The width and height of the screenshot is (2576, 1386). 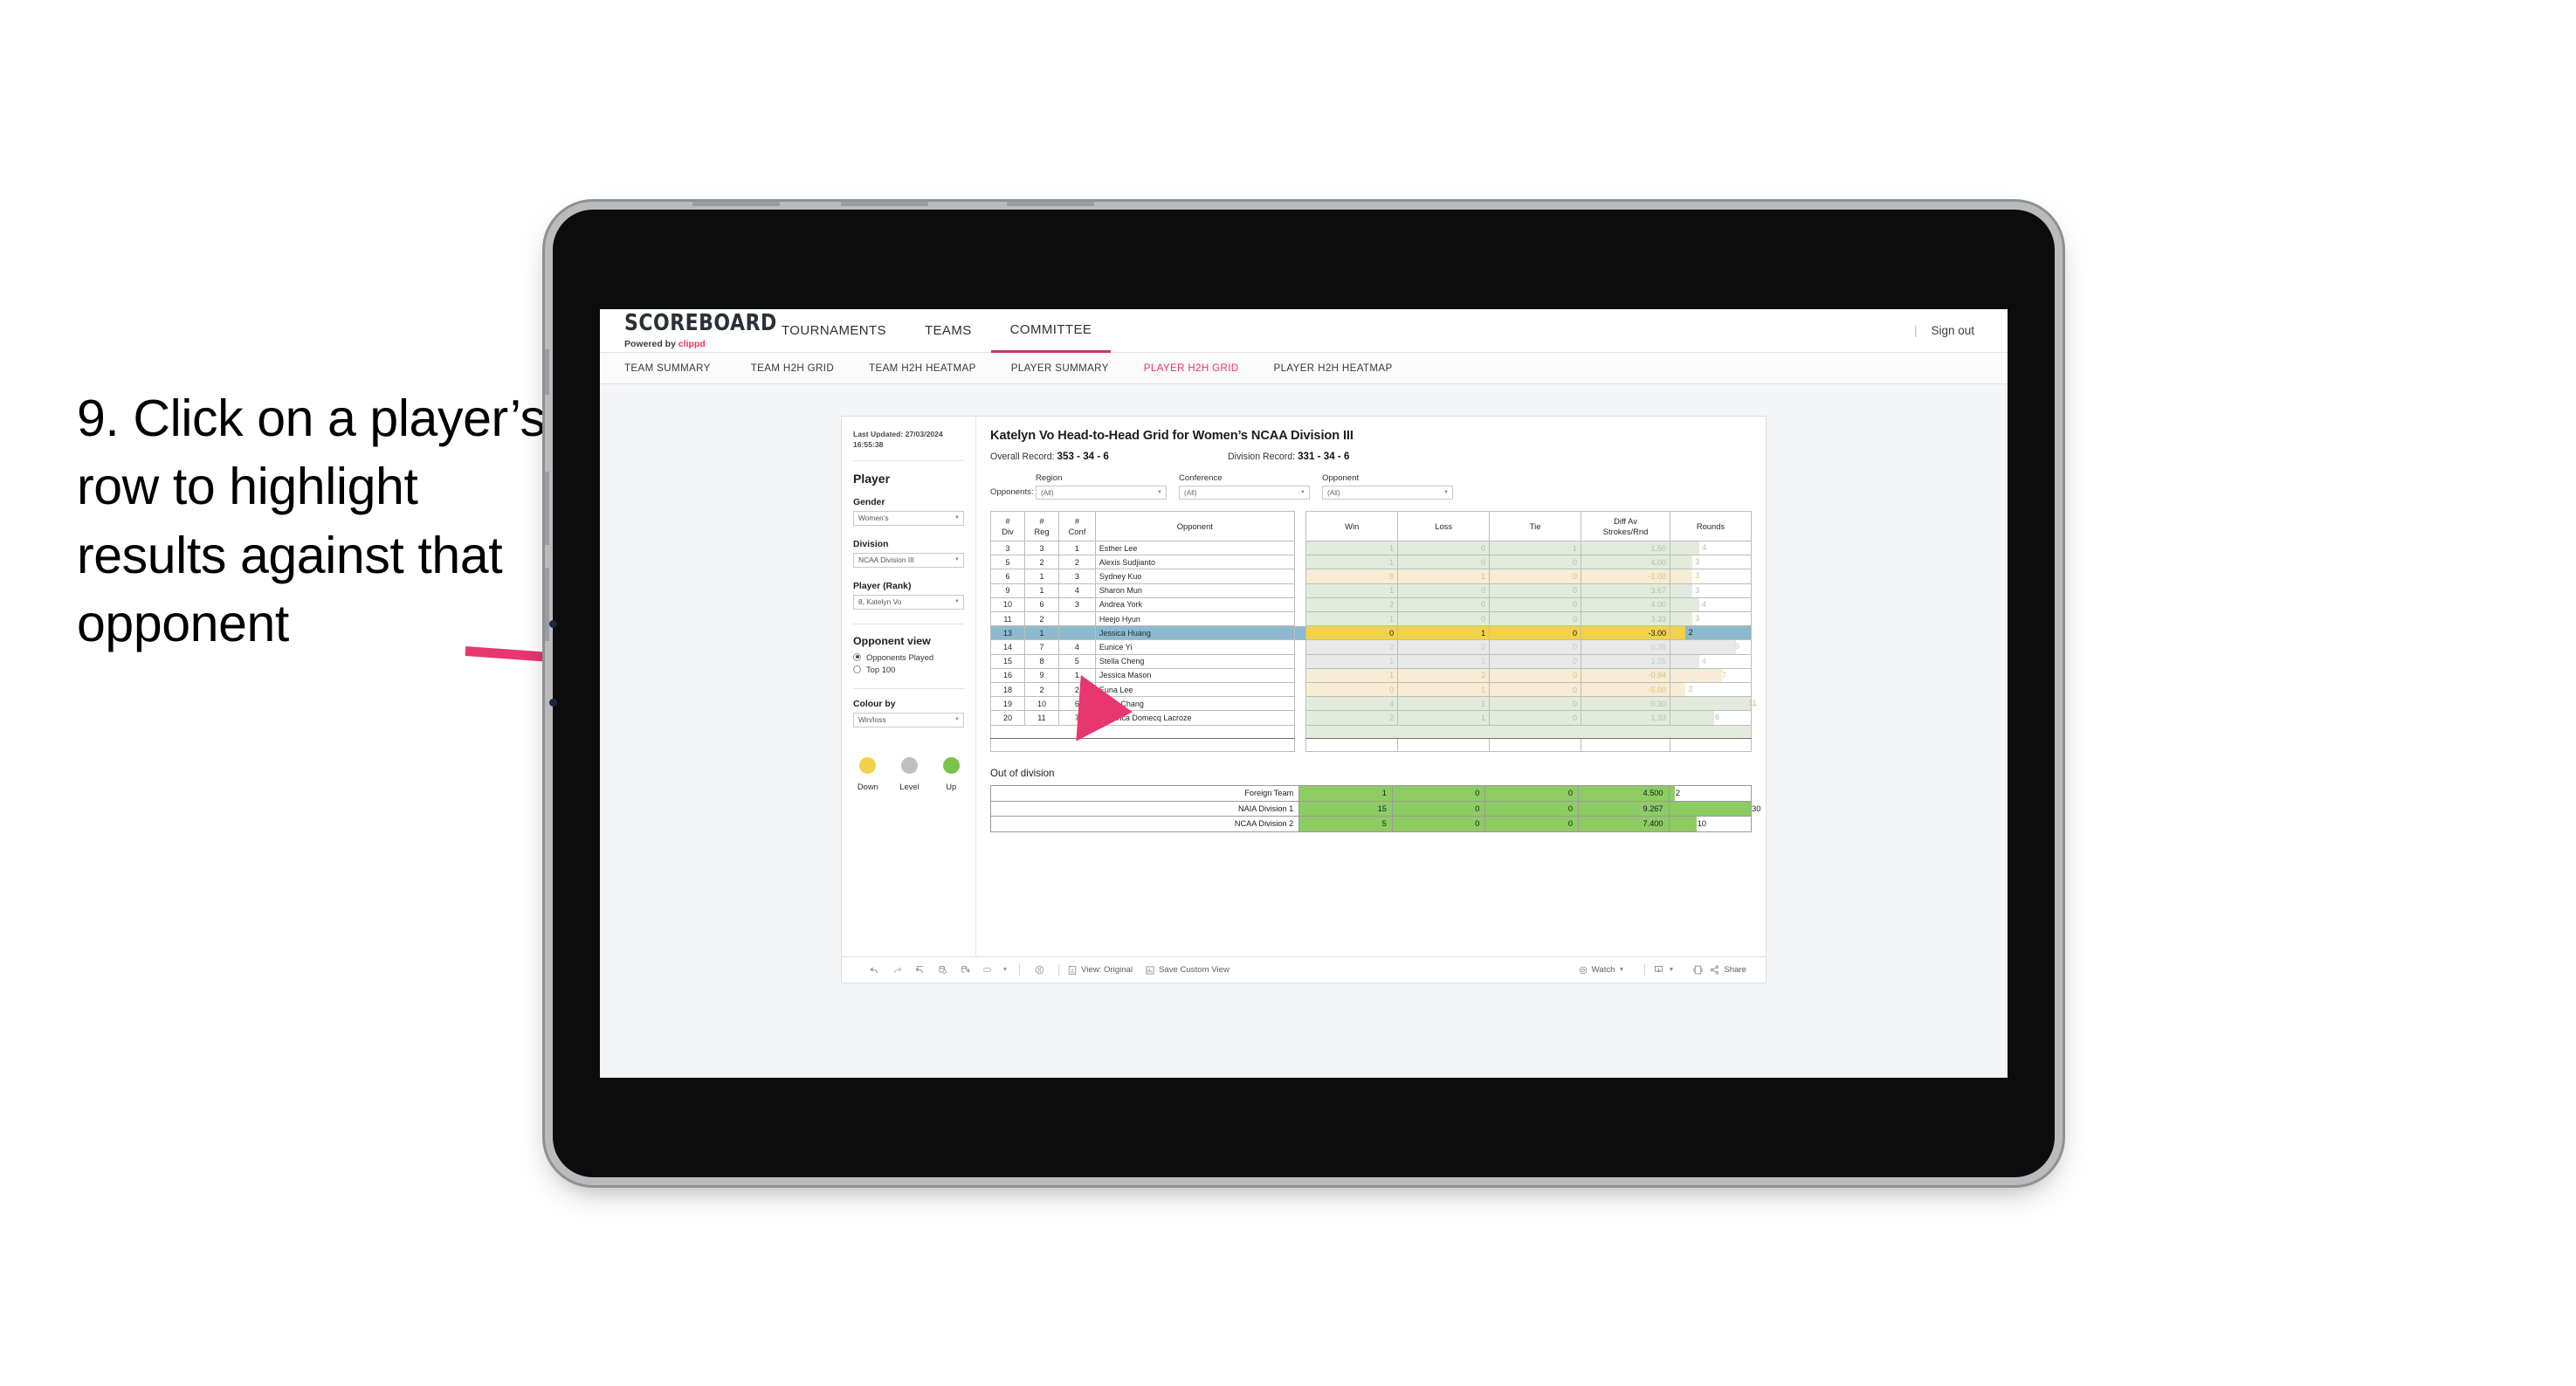 I want to click on ood-cell-diff: 9.267, so click(x=1624, y=808).